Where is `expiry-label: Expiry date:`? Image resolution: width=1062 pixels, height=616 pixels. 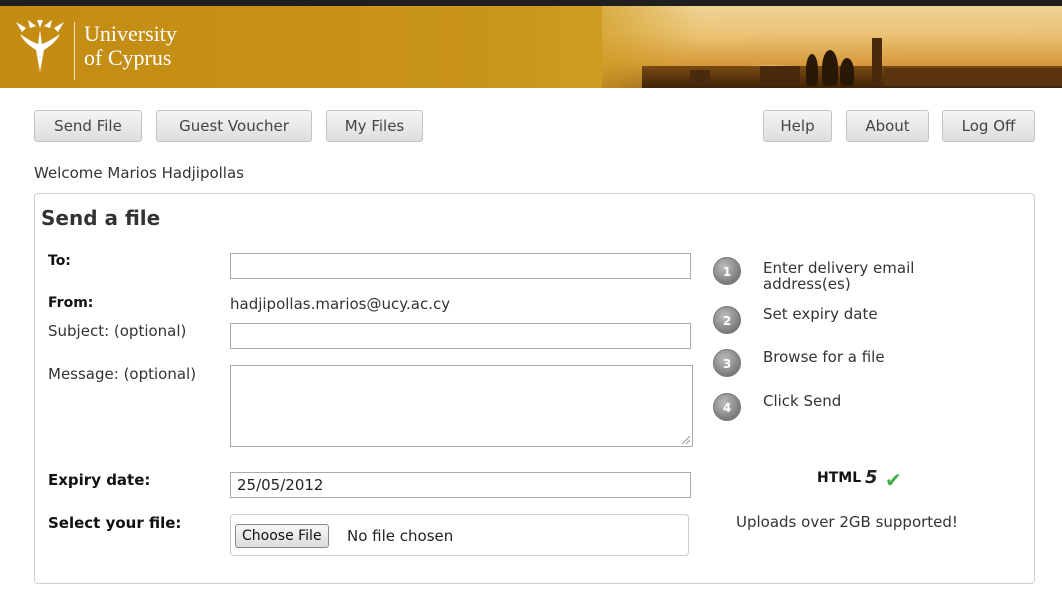 expiry-label: Expiry date: is located at coordinates (99, 480).